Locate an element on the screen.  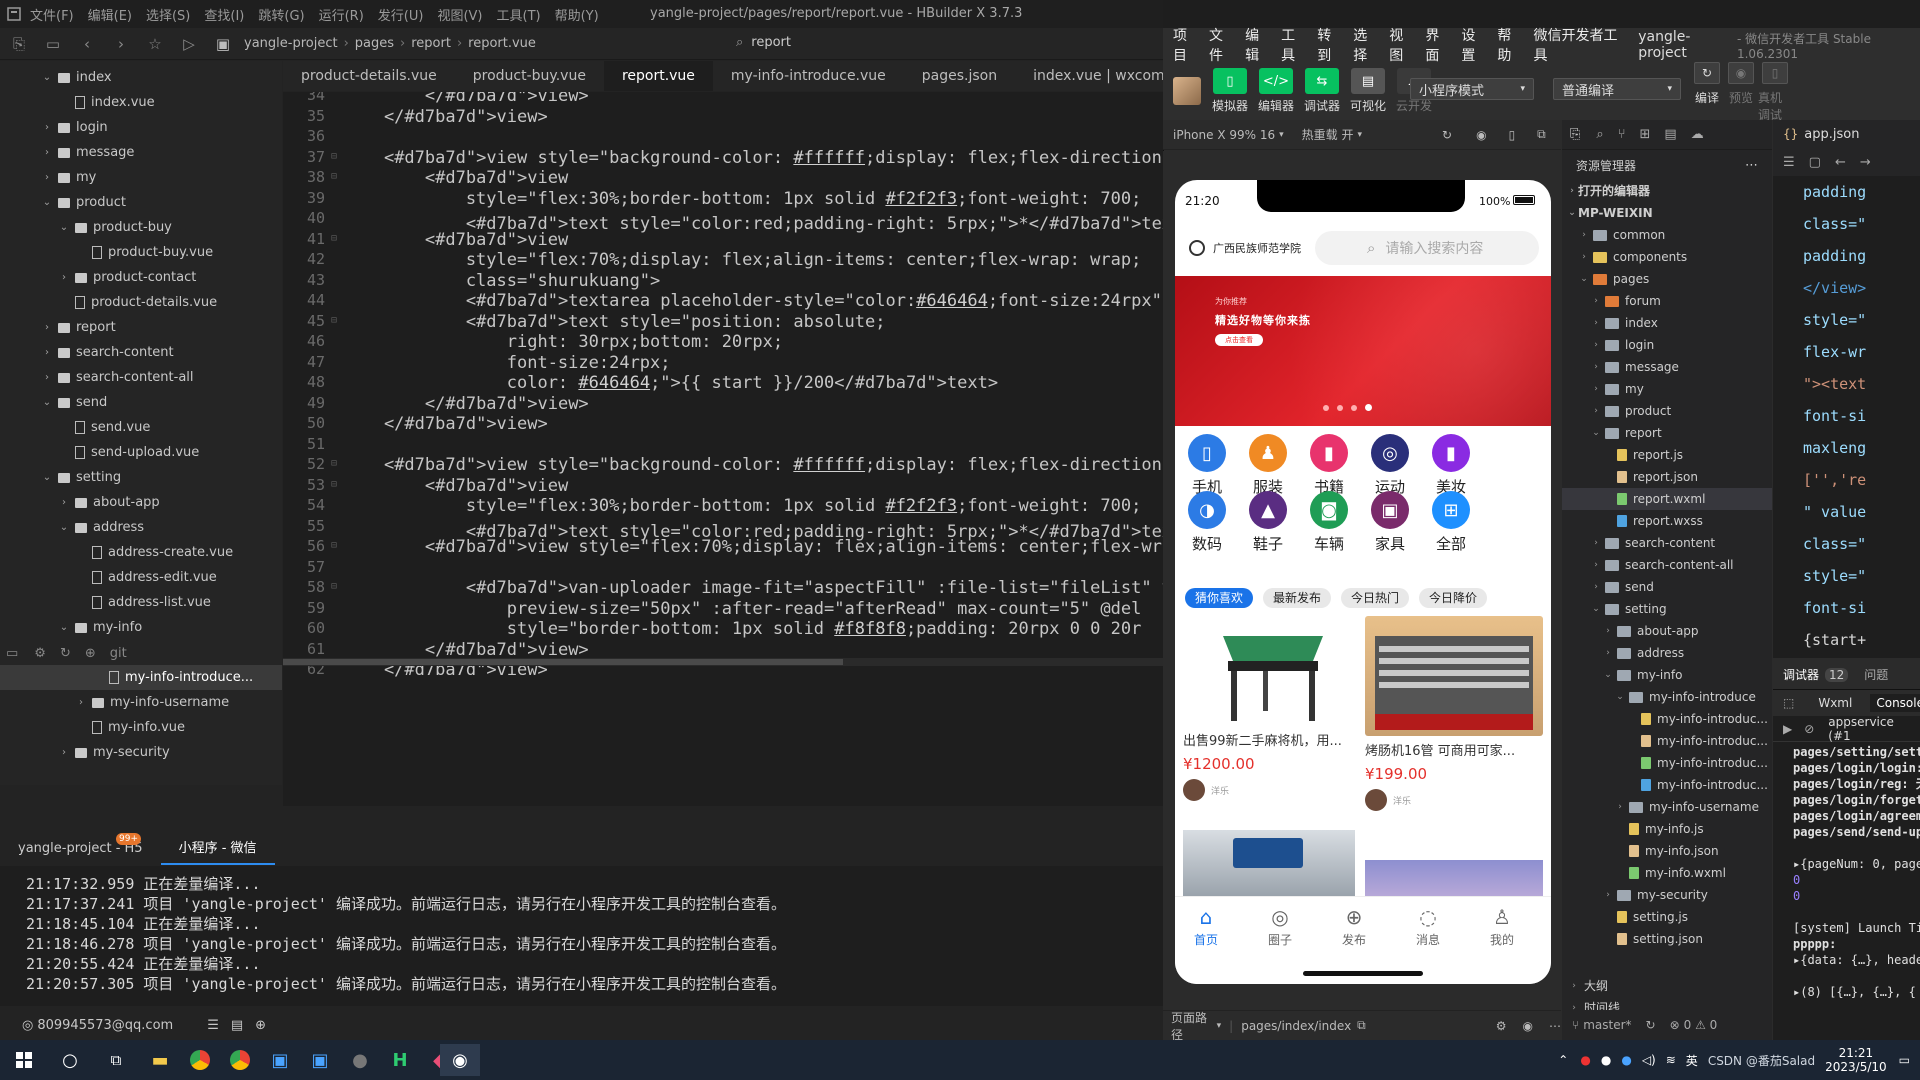
editor-tab: my-info-introduce.vue is located at coordinates (808, 76).